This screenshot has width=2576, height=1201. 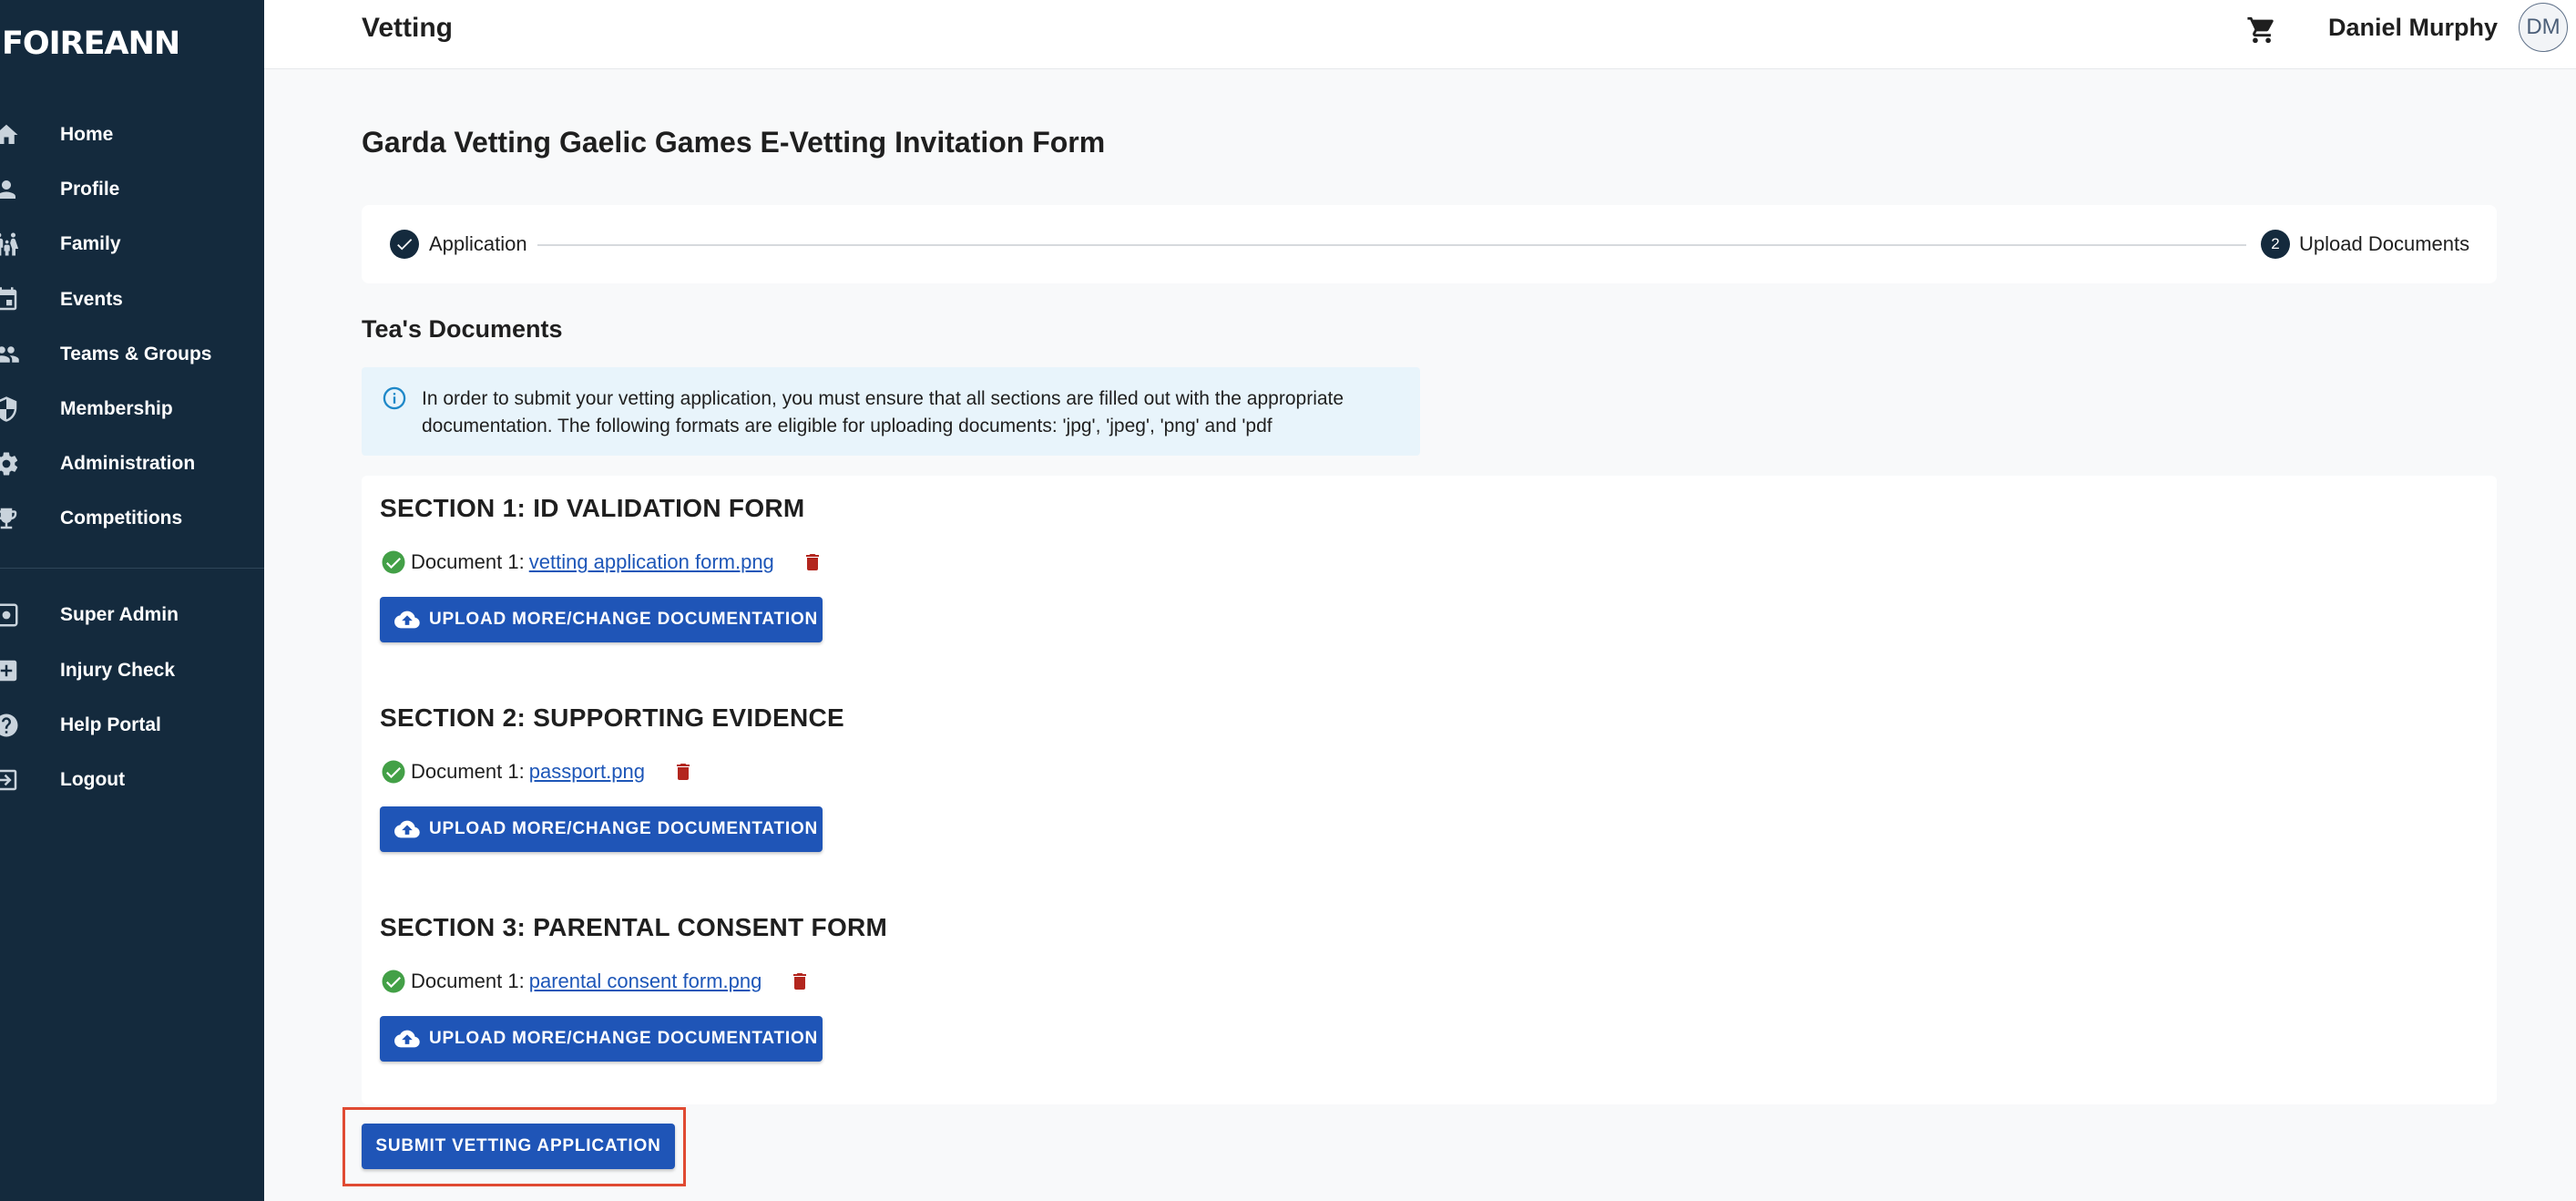 I want to click on sidebar-item-label: Teams & Groups, so click(x=136, y=354).